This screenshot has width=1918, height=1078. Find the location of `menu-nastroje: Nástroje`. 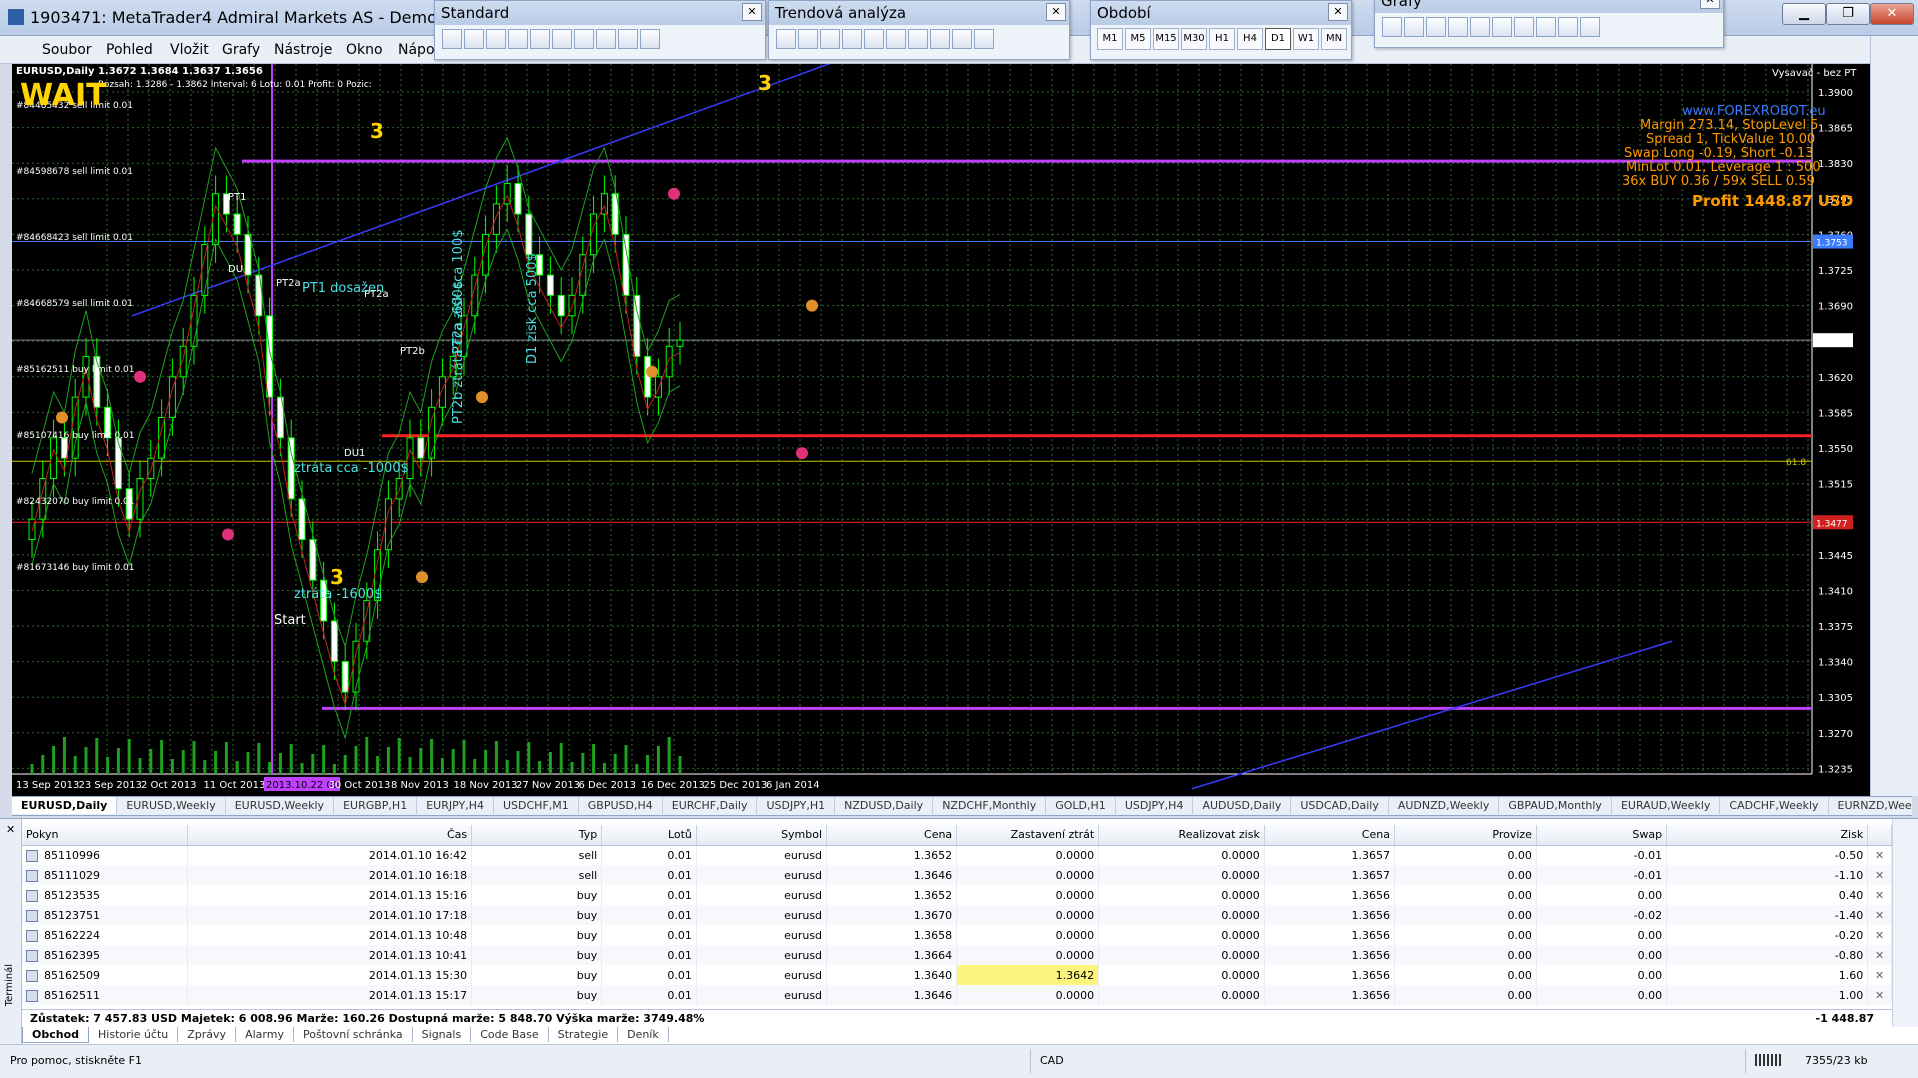

menu-nastroje: Nástroje is located at coordinates (303, 50).